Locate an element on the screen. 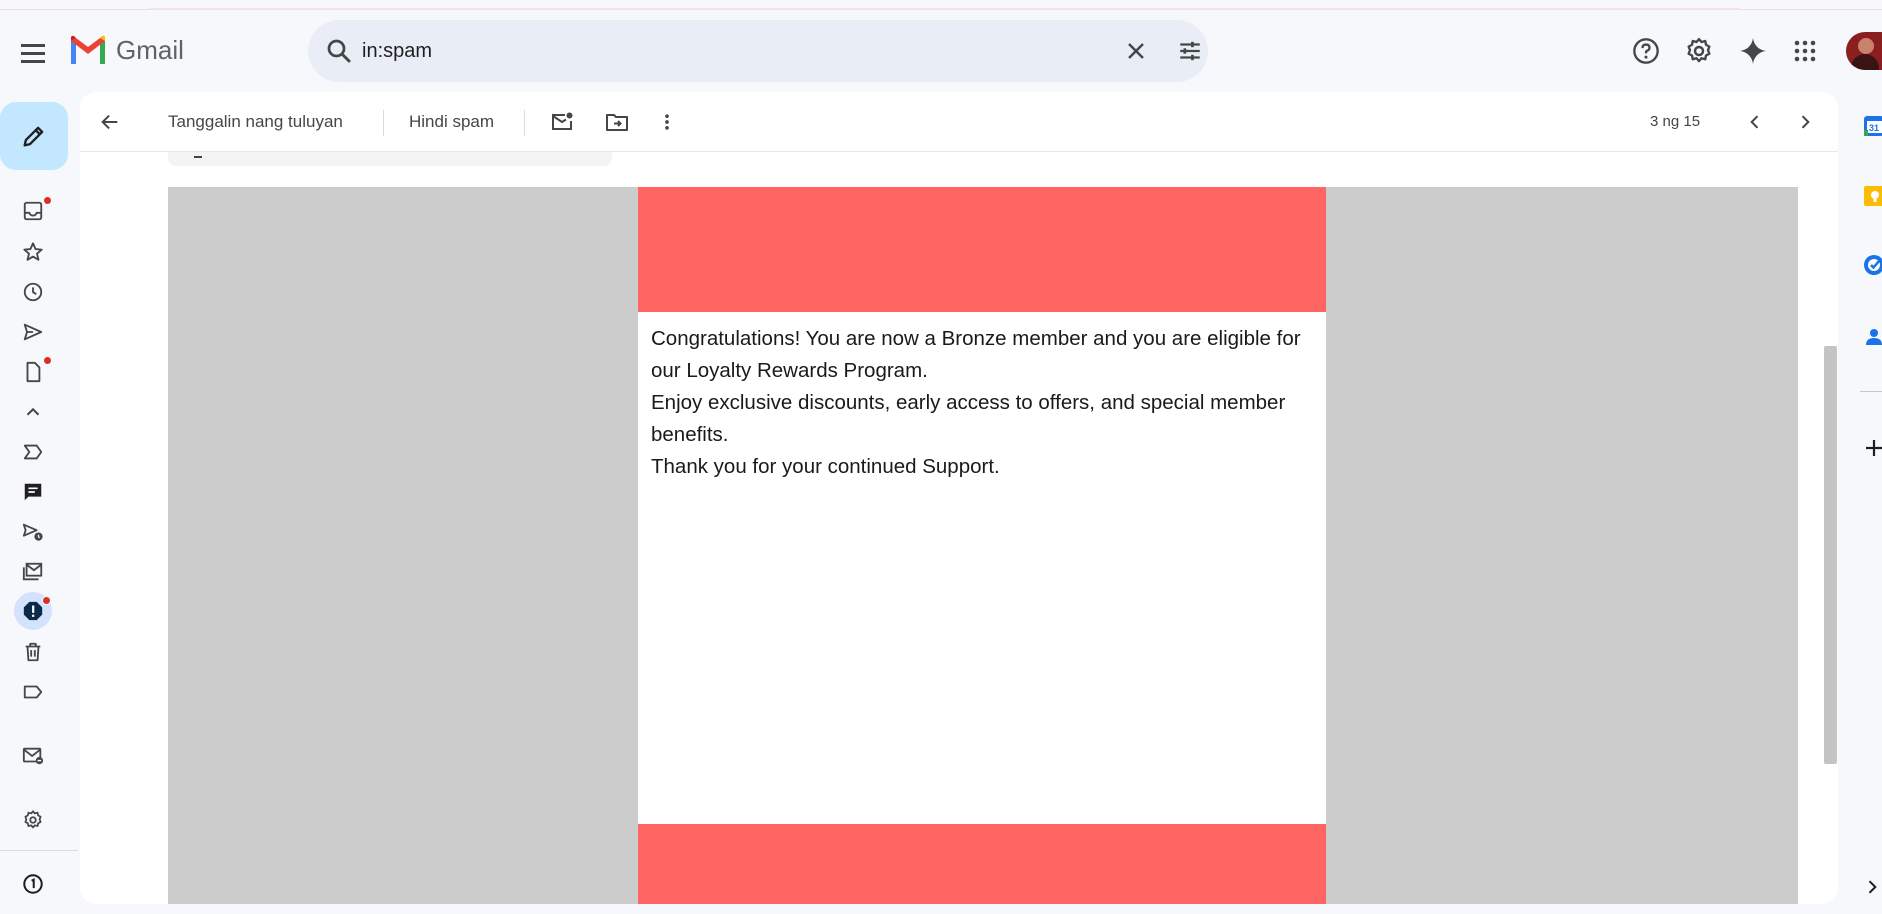 Image resolution: width=1882 pixels, height=914 pixels. search-bar is located at coordinates (758, 51).